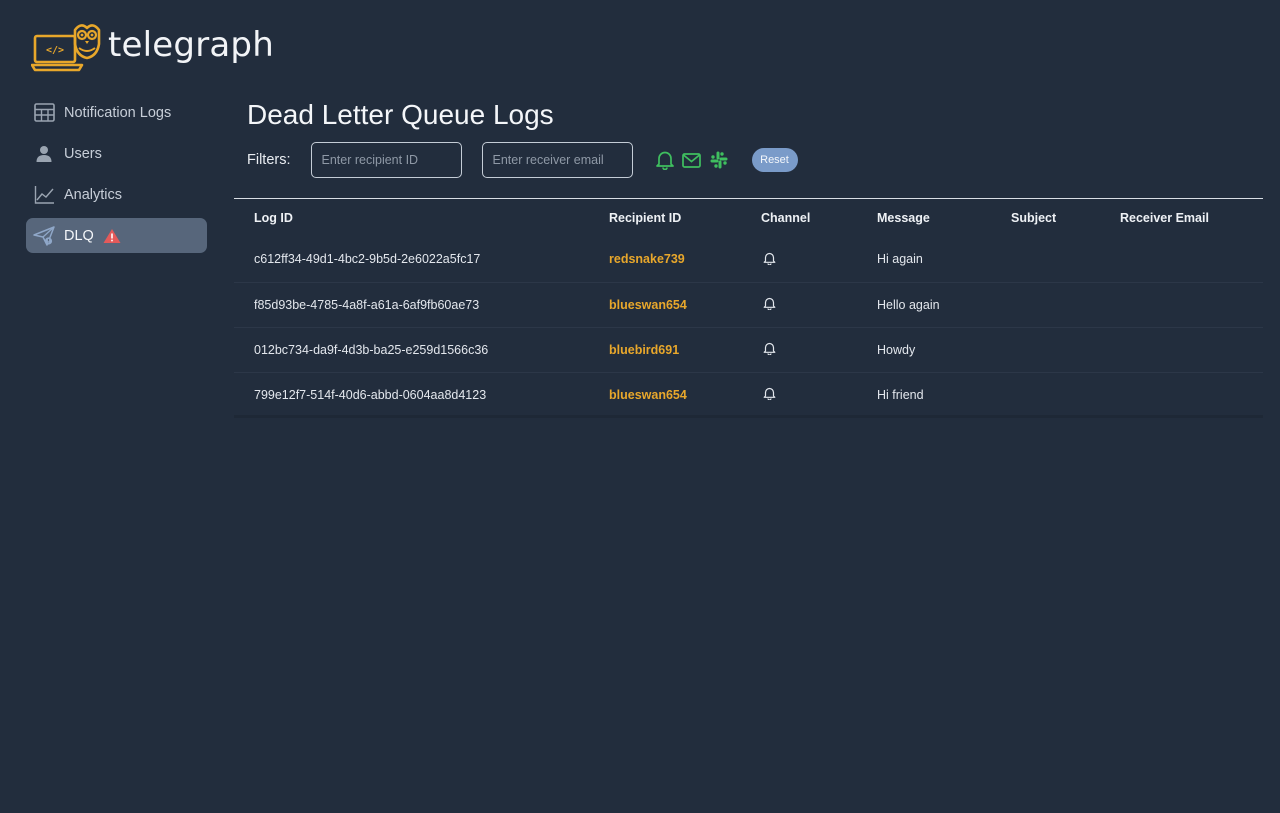 Image resolution: width=1280 pixels, height=813 pixels. What do you see at coordinates (748, 416) in the screenshot?
I see `table-bottom-edge` at bounding box center [748, 416].